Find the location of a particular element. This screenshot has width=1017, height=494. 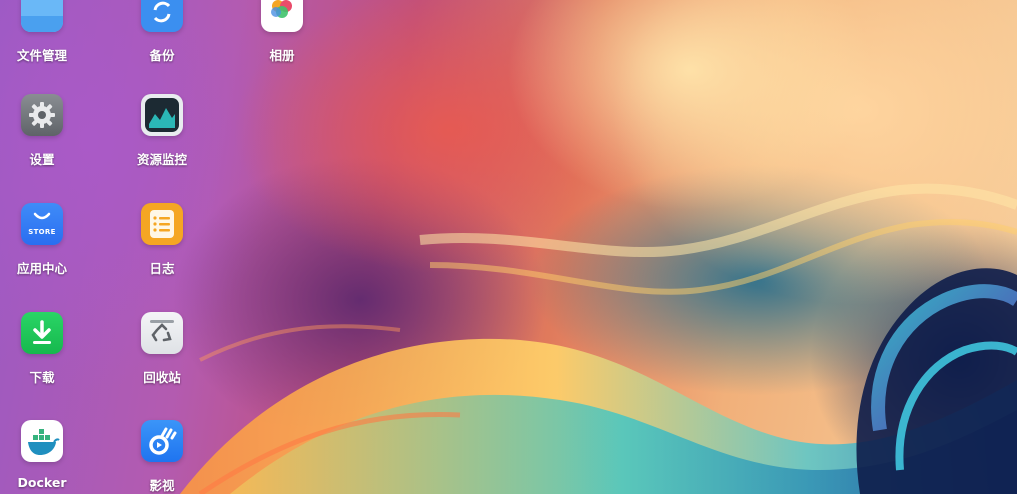

video-player-icon is located at coordinates (162, 441).